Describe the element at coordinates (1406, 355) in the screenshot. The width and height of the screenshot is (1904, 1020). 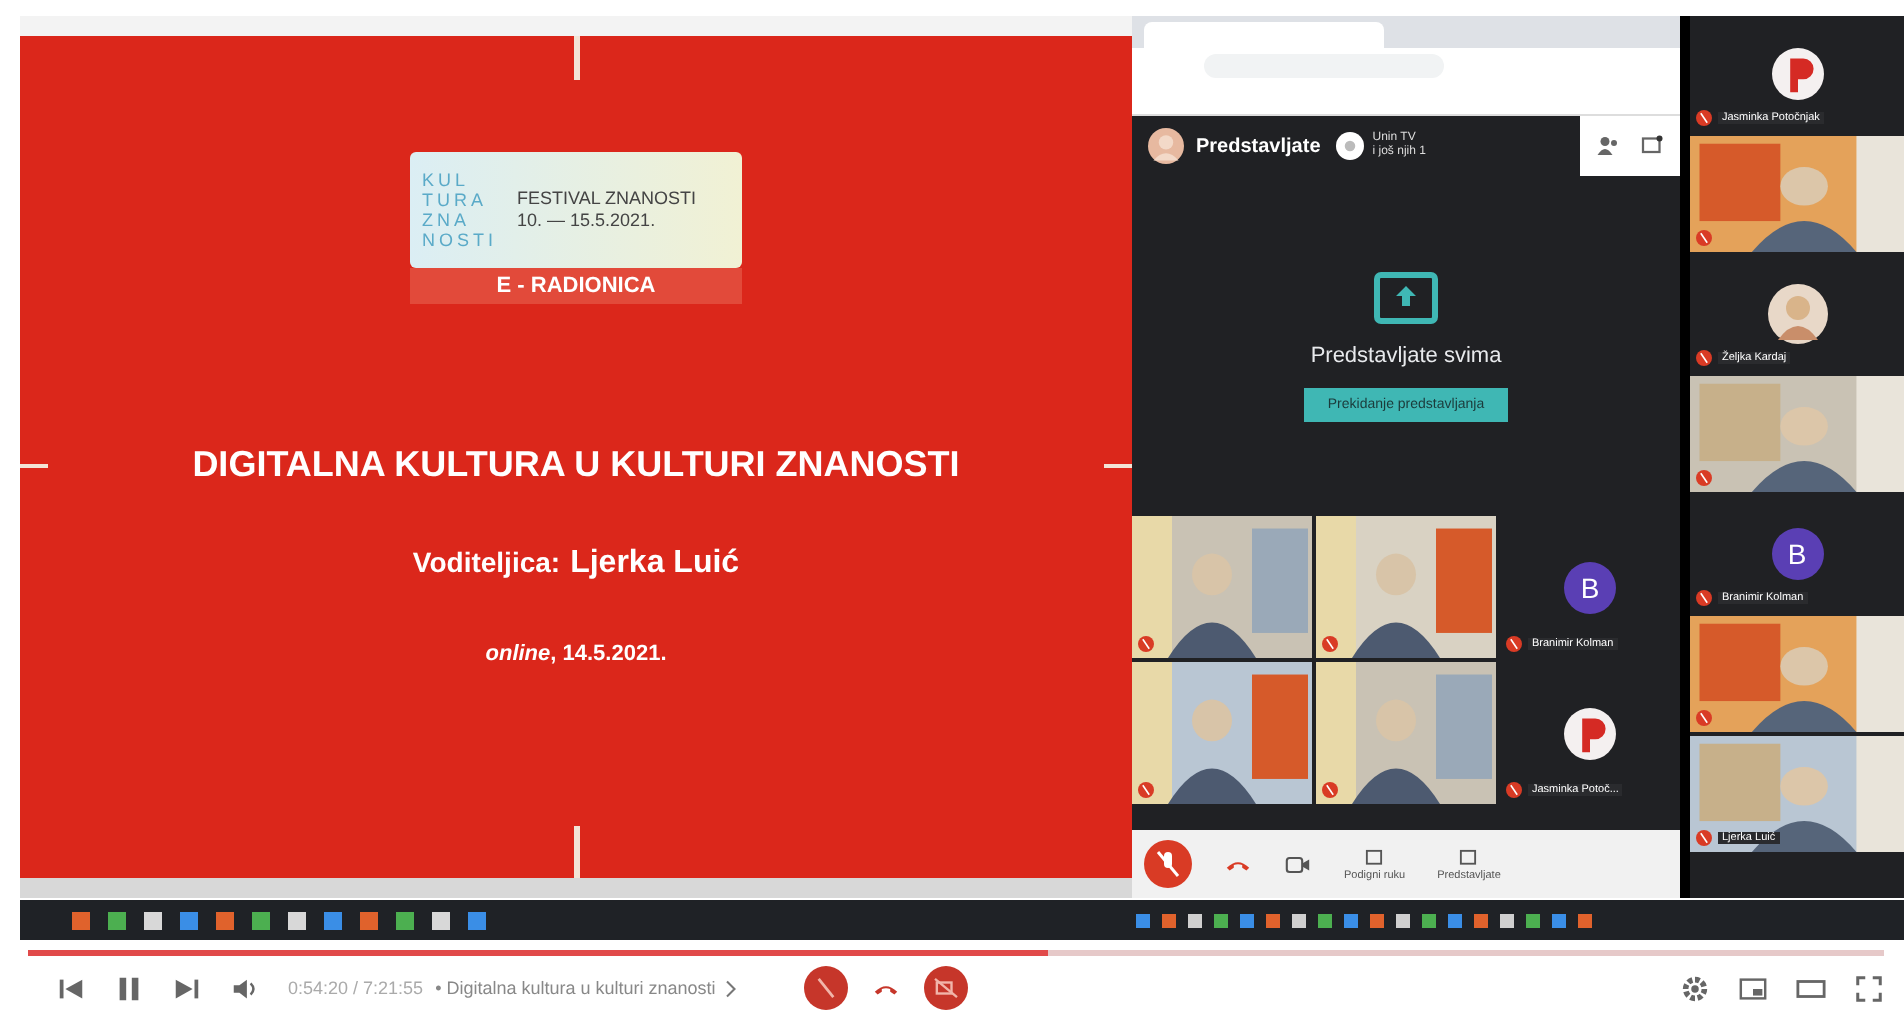
I see `presenting-message: Predstavljate svima` at that location.